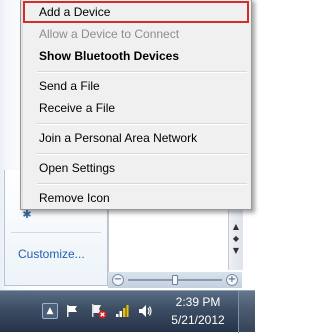 The image size is (320, 333). I want to click on menu-item-allow-device-connect: Allow a Device to Connect, so click(109, 34).